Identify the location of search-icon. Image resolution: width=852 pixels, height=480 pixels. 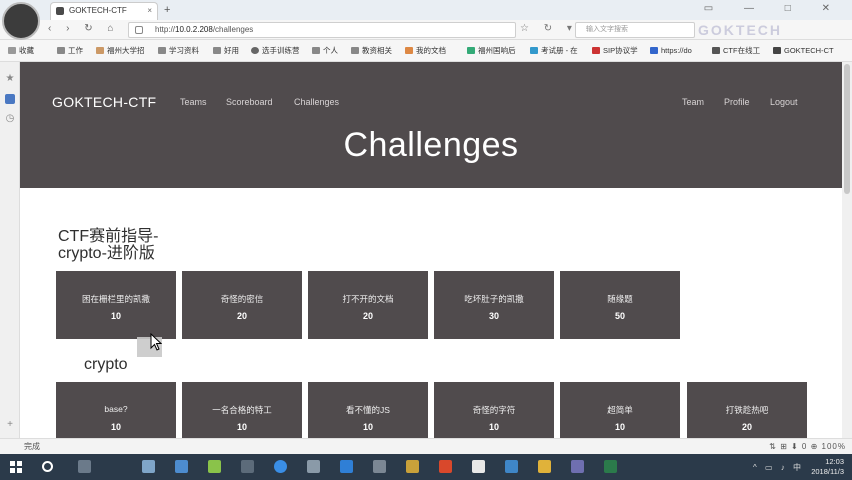
(47, 466).